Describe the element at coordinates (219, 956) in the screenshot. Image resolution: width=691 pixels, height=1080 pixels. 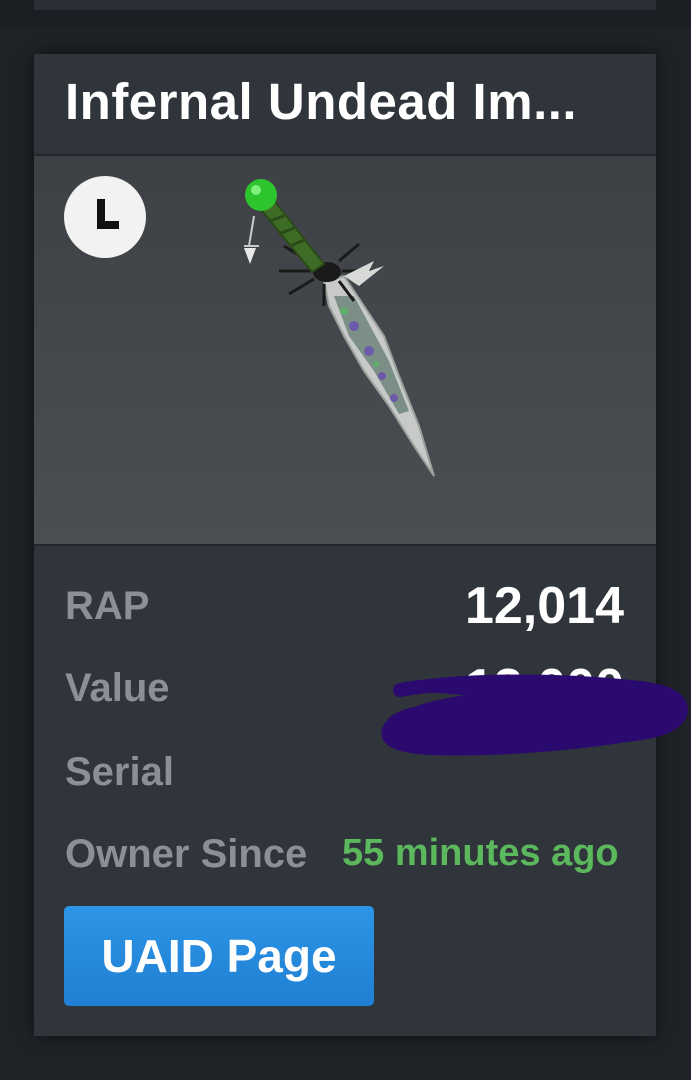
I see `uaid-page-button: UAID Page` at that location.